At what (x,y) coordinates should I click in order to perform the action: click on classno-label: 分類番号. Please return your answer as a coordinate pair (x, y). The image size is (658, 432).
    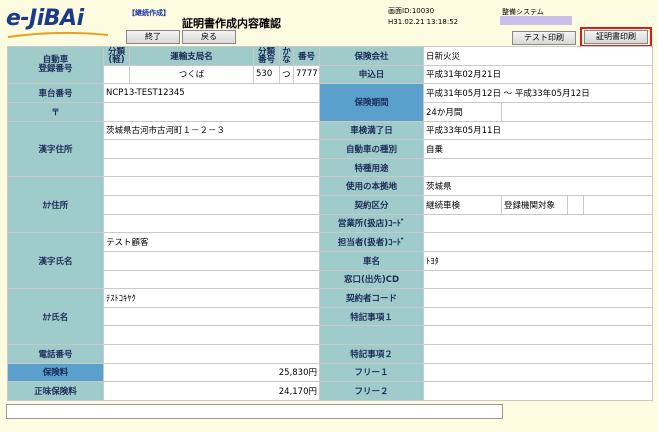
    Looking at the image, I should click on (266, 56).